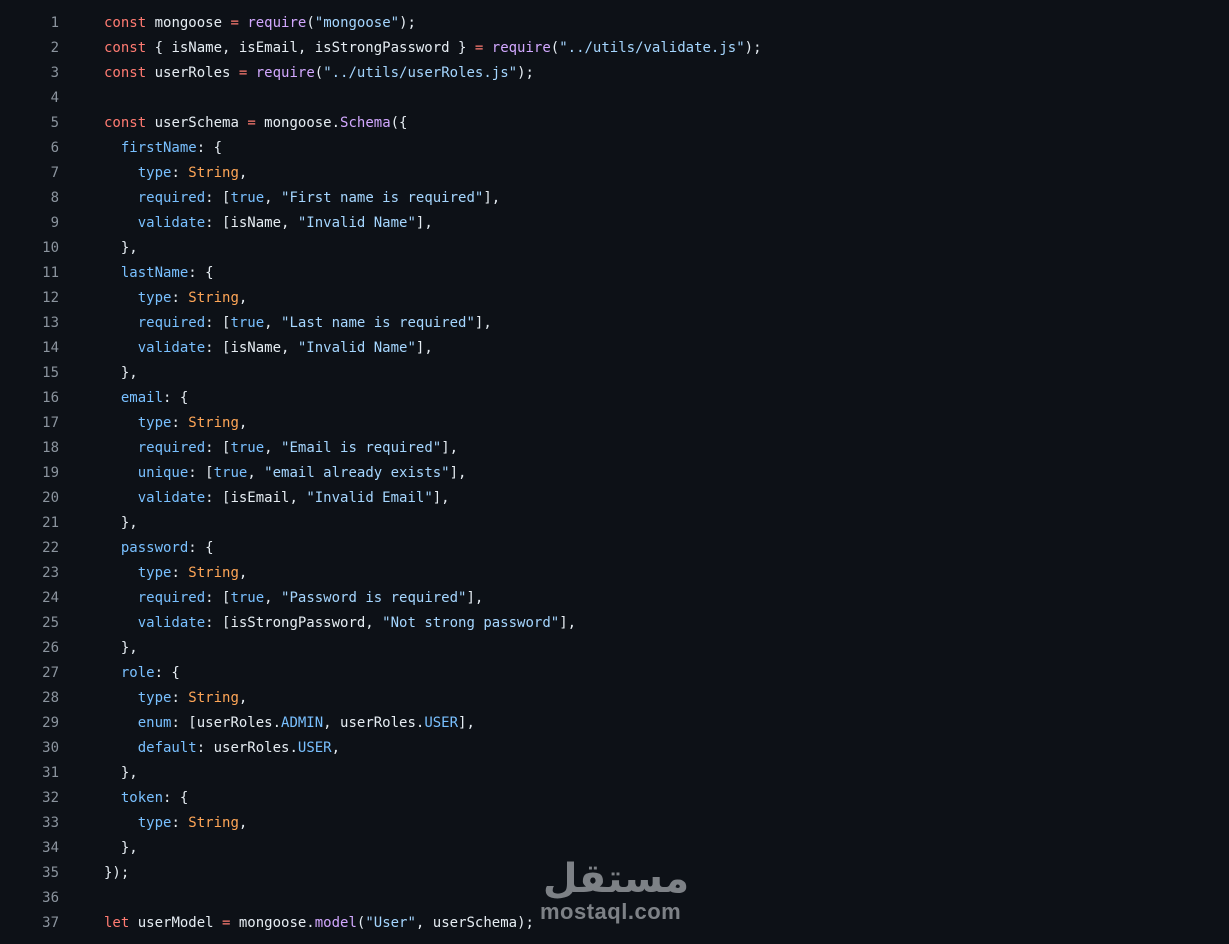  I want to click on line-number: 26, so click(50, 648).